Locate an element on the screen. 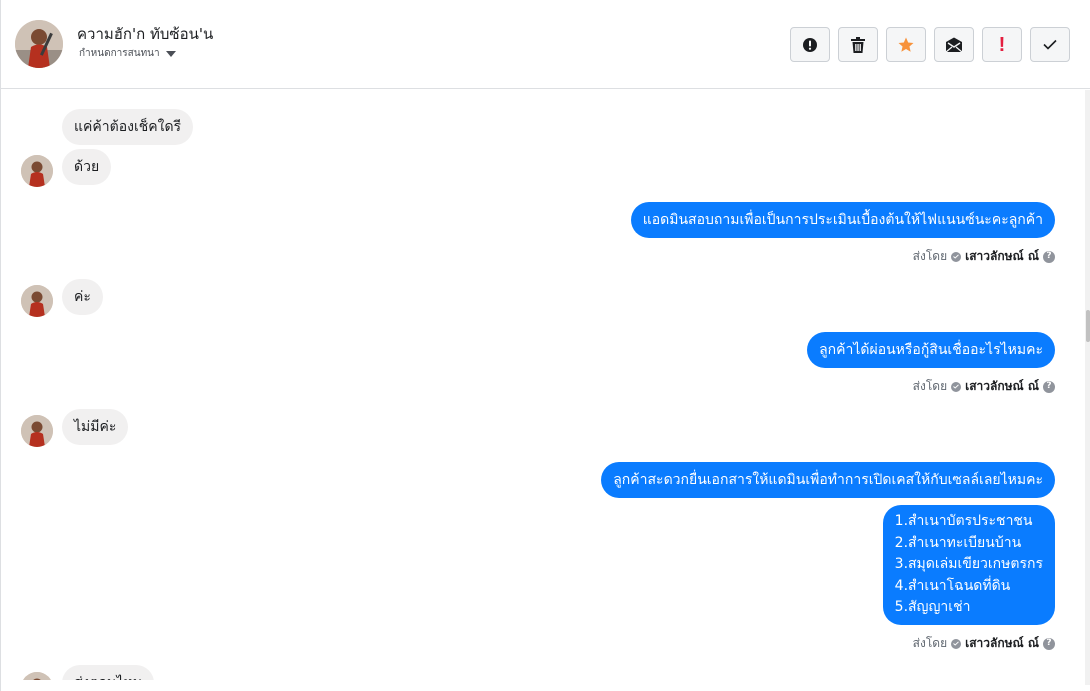 Image resolution: width=1090 pixels, height=691 pixels. message-incoming: ค่ะ is located at coordinates (82, 297).